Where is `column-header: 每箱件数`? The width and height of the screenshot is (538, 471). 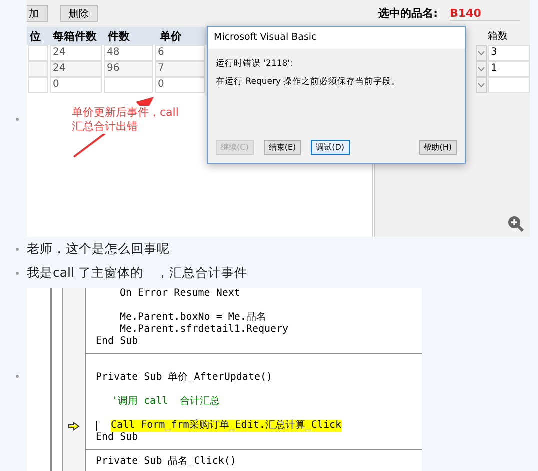 column-header: 每箱件数 is located at coordinates (75, 36).